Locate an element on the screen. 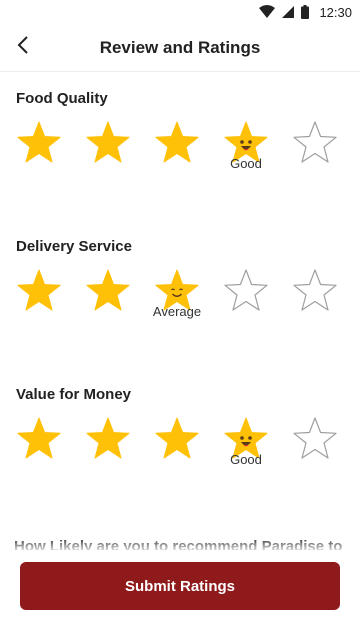  rating-caption: Average is located at coordinates (177, 311).